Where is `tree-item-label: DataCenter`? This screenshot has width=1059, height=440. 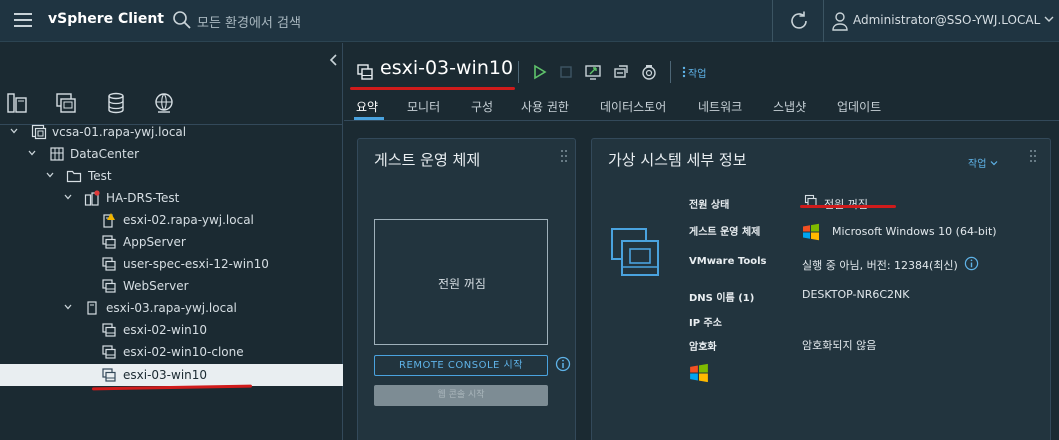 tree-item-label: DataCenter is located at coordinates (105, 154).